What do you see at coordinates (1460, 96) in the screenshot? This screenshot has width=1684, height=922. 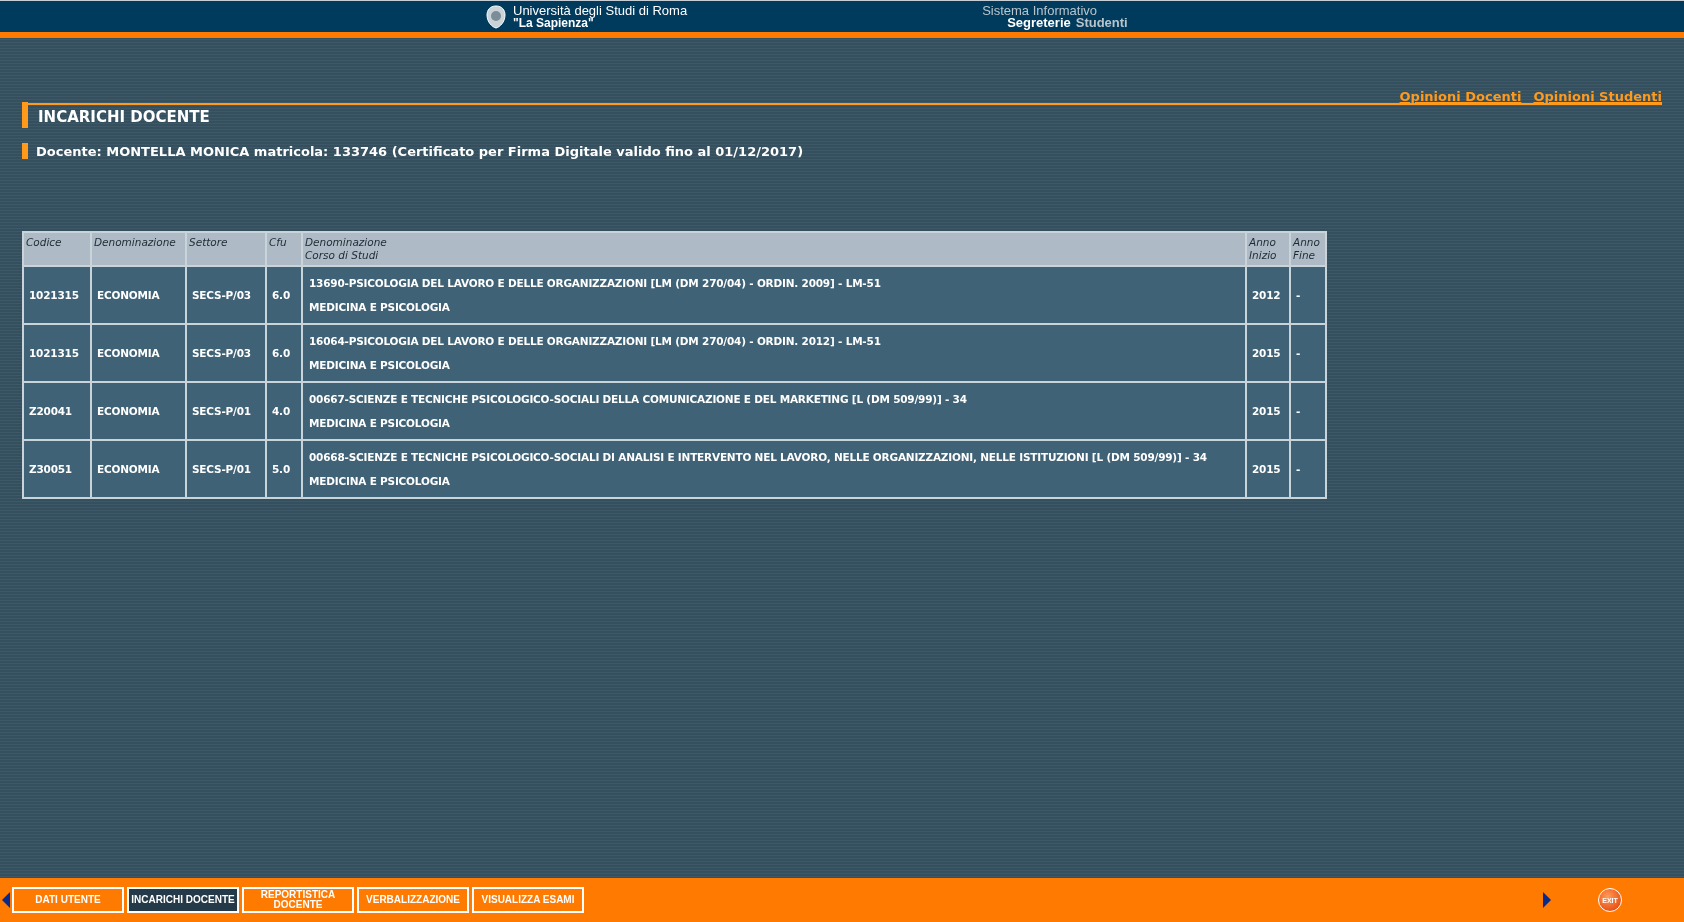 I see `top-link: Opinioni Docenti` at bounding box center [1460, 96].